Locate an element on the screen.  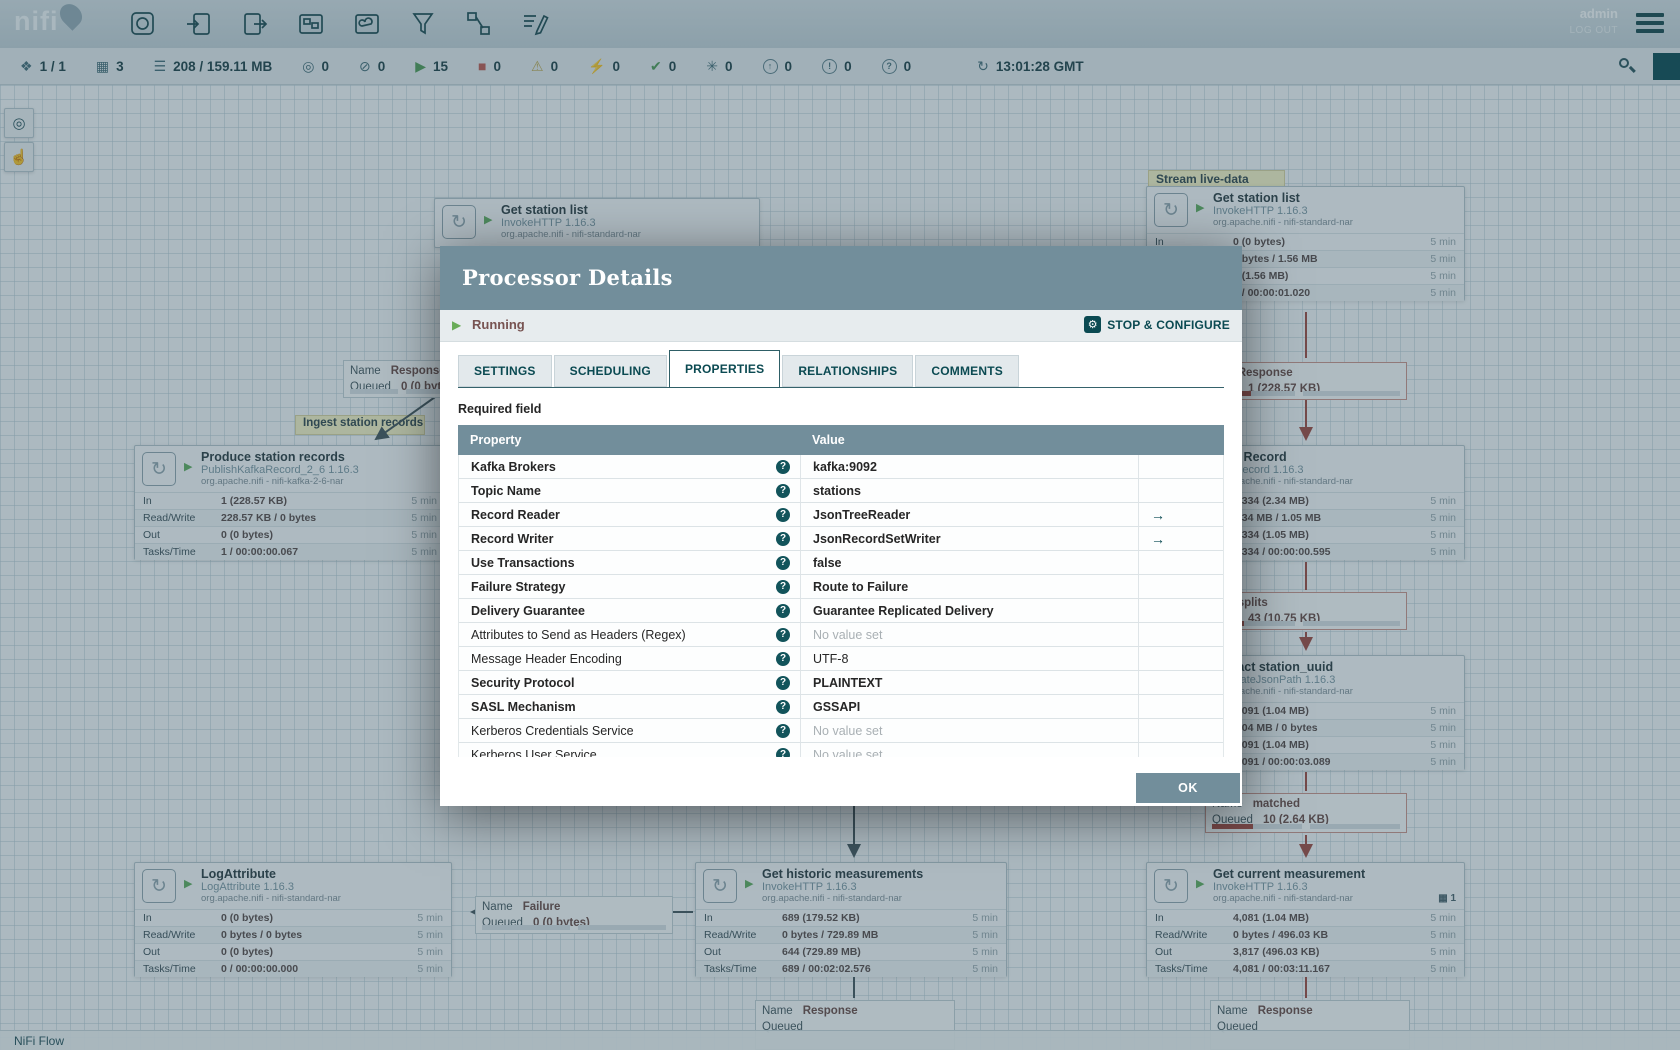
property-row: Failure Strategy? Route to Failure is located at coordinates (841, 587).